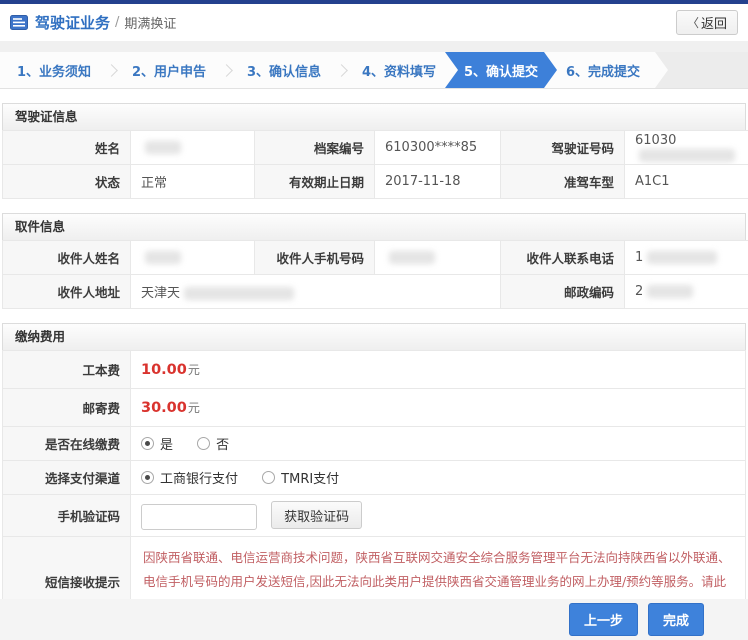  I want to click on online-pay-options: 是 否, so click(438, 443).